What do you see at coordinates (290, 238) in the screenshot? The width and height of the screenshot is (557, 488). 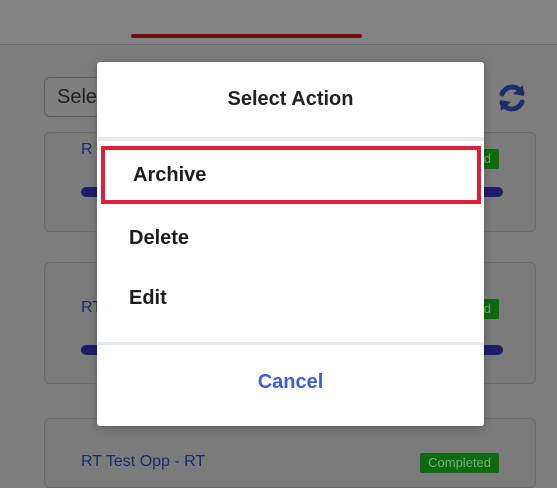 I see `delete-action: Delete` at bounding box center [290, 238].